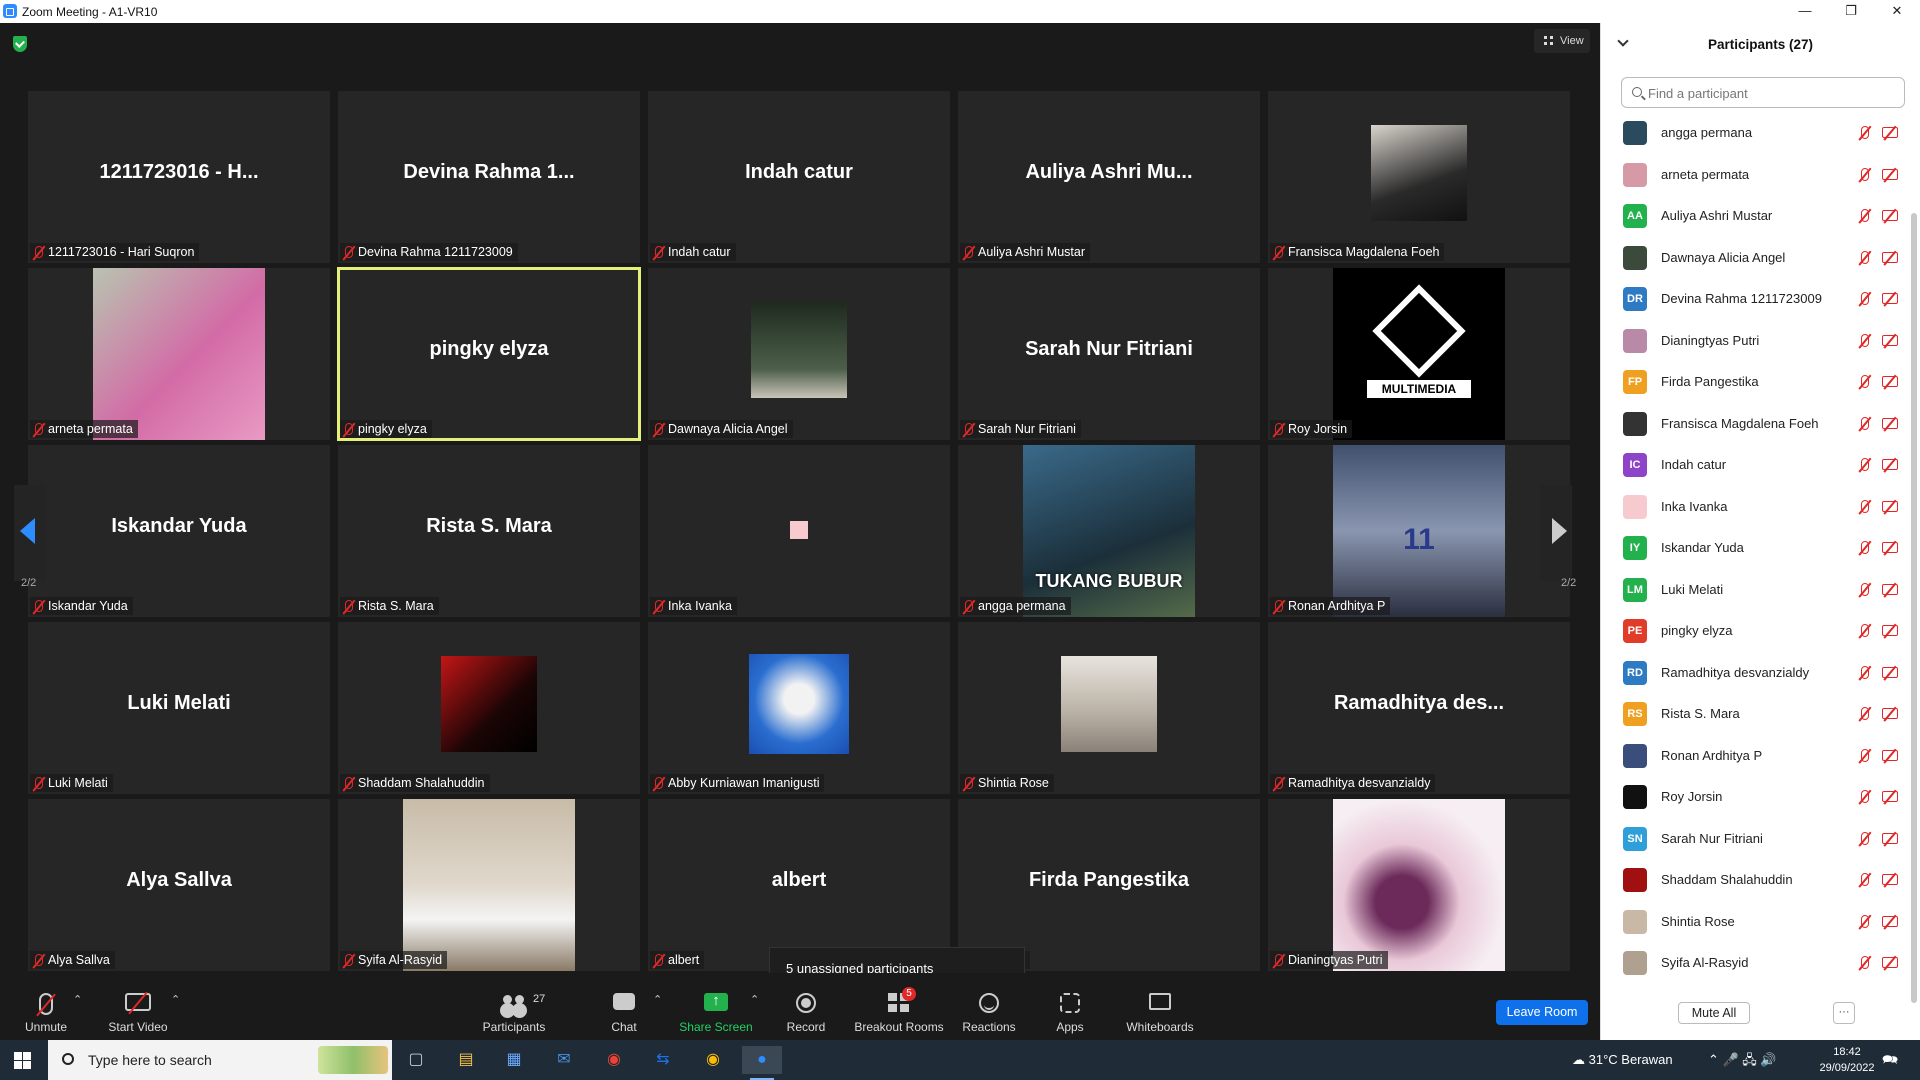  What do you see at coordinates (1754, 879) in the screenshot?
I see `participant-row: Shaddam Shalahuddin` at bounding box center [1754, 879].